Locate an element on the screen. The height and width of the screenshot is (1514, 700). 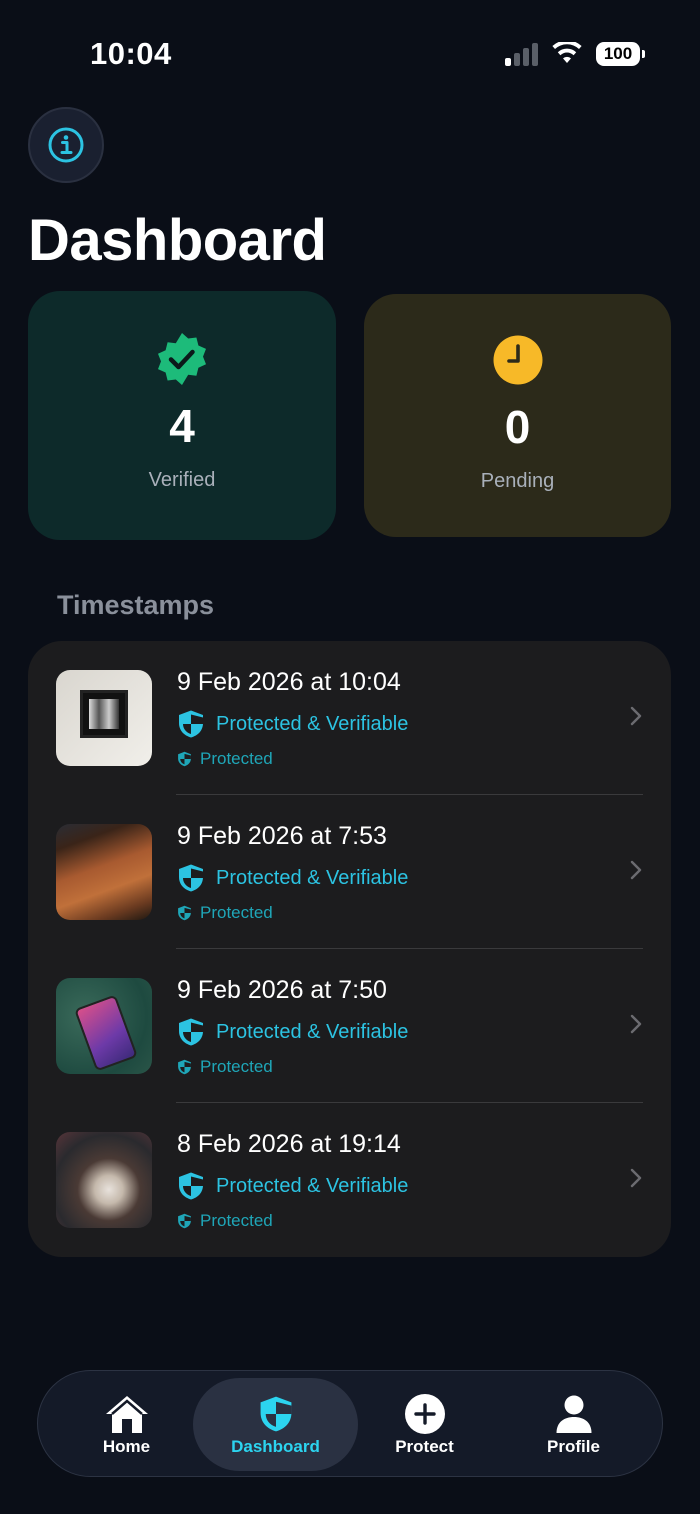
tab-dashboard: Dashboard is located at coordinates (275, 1424).